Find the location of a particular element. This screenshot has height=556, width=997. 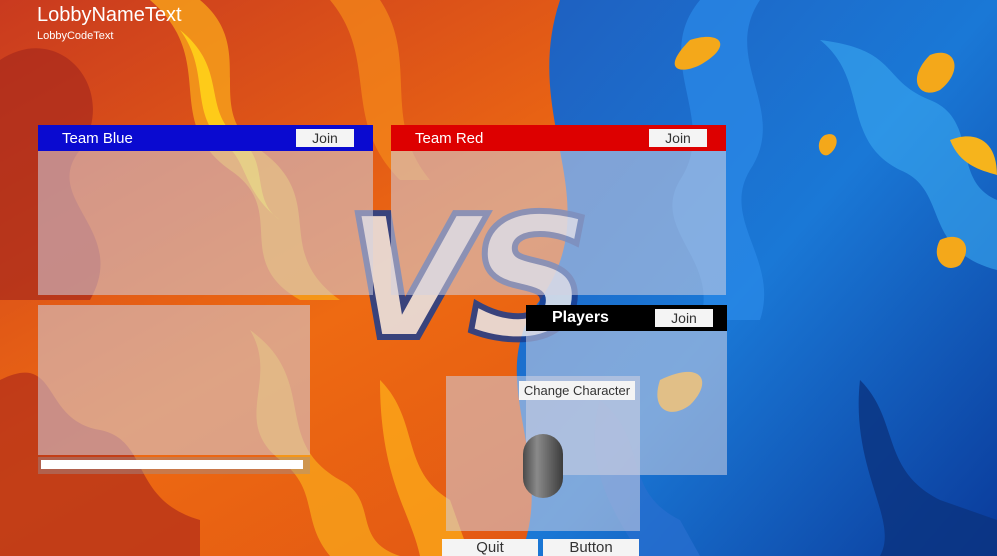

chat-input is located at coordinates (172, 464).